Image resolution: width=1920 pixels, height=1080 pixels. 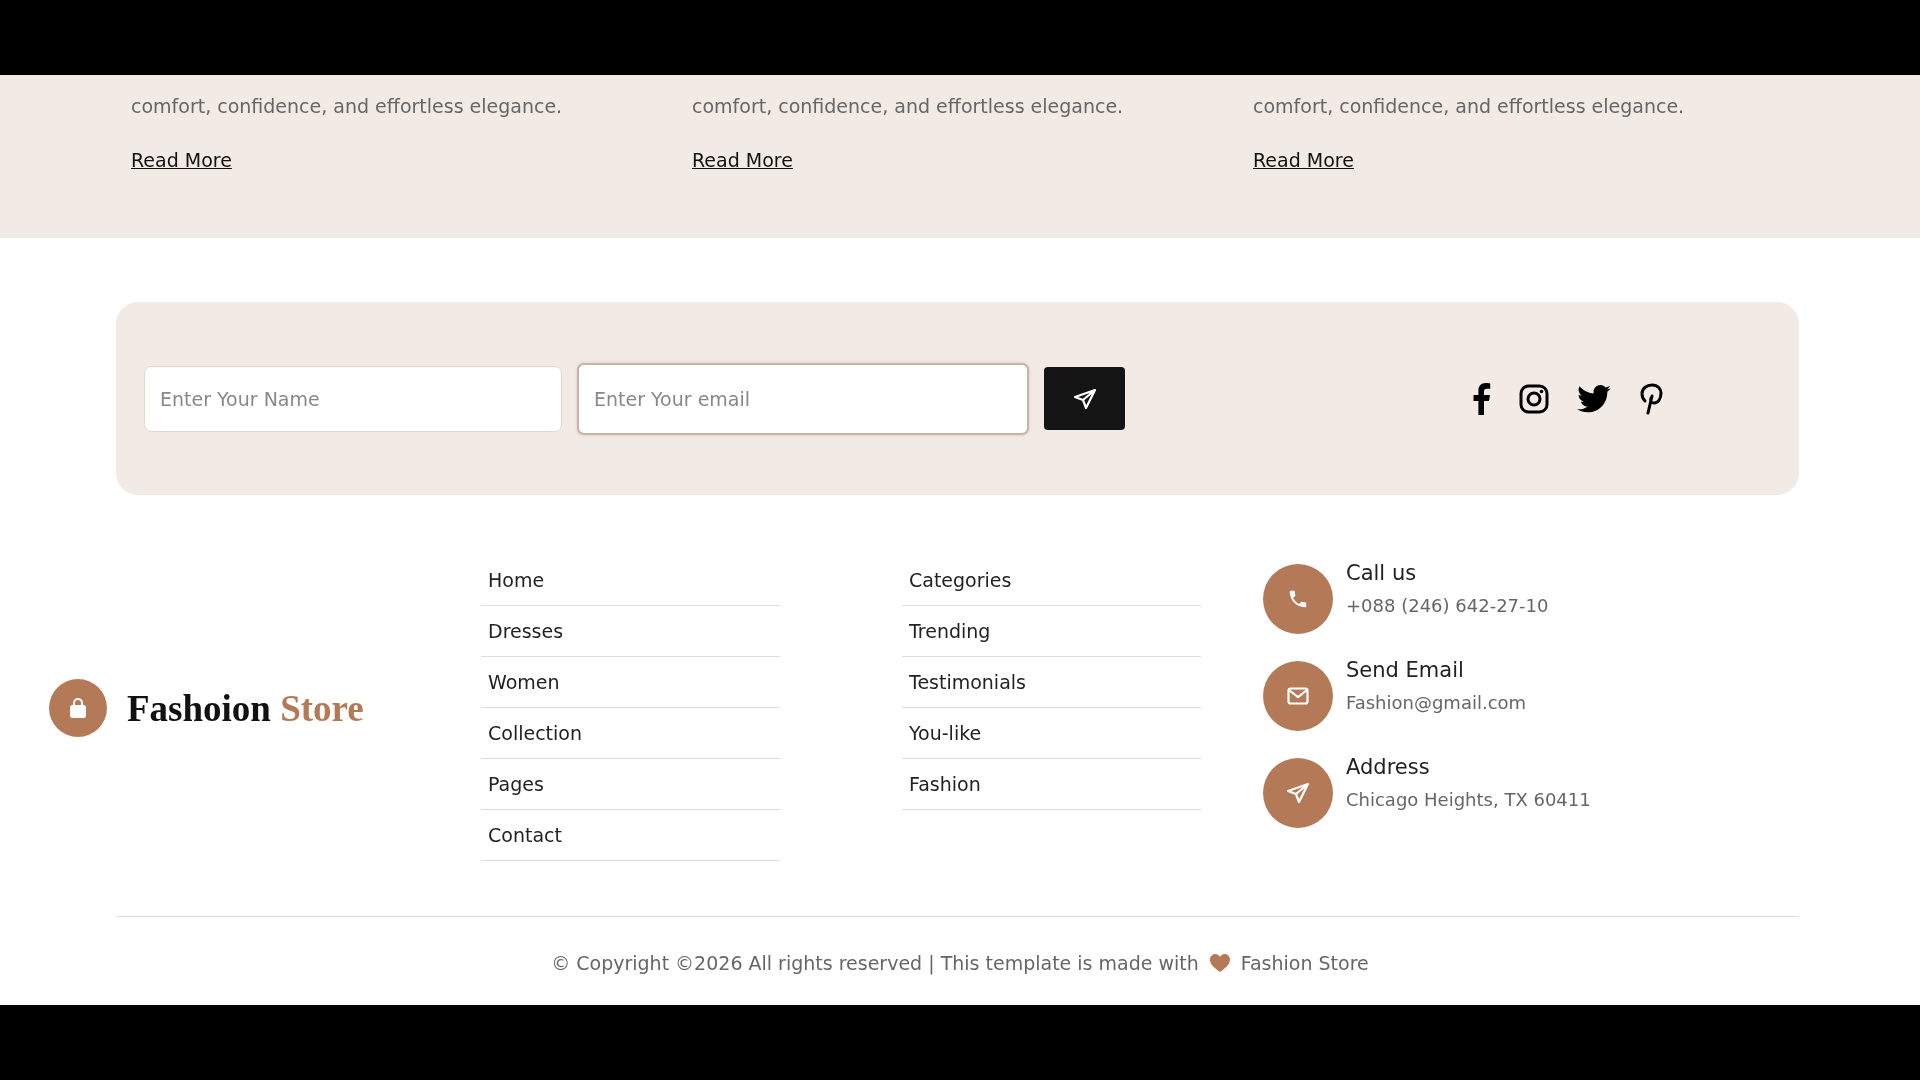 What do you see at coordinates (1436, 703) in the screenshot?
I see `contact-value: Fashion@gmail.com` at bounding box center [1436, 703].